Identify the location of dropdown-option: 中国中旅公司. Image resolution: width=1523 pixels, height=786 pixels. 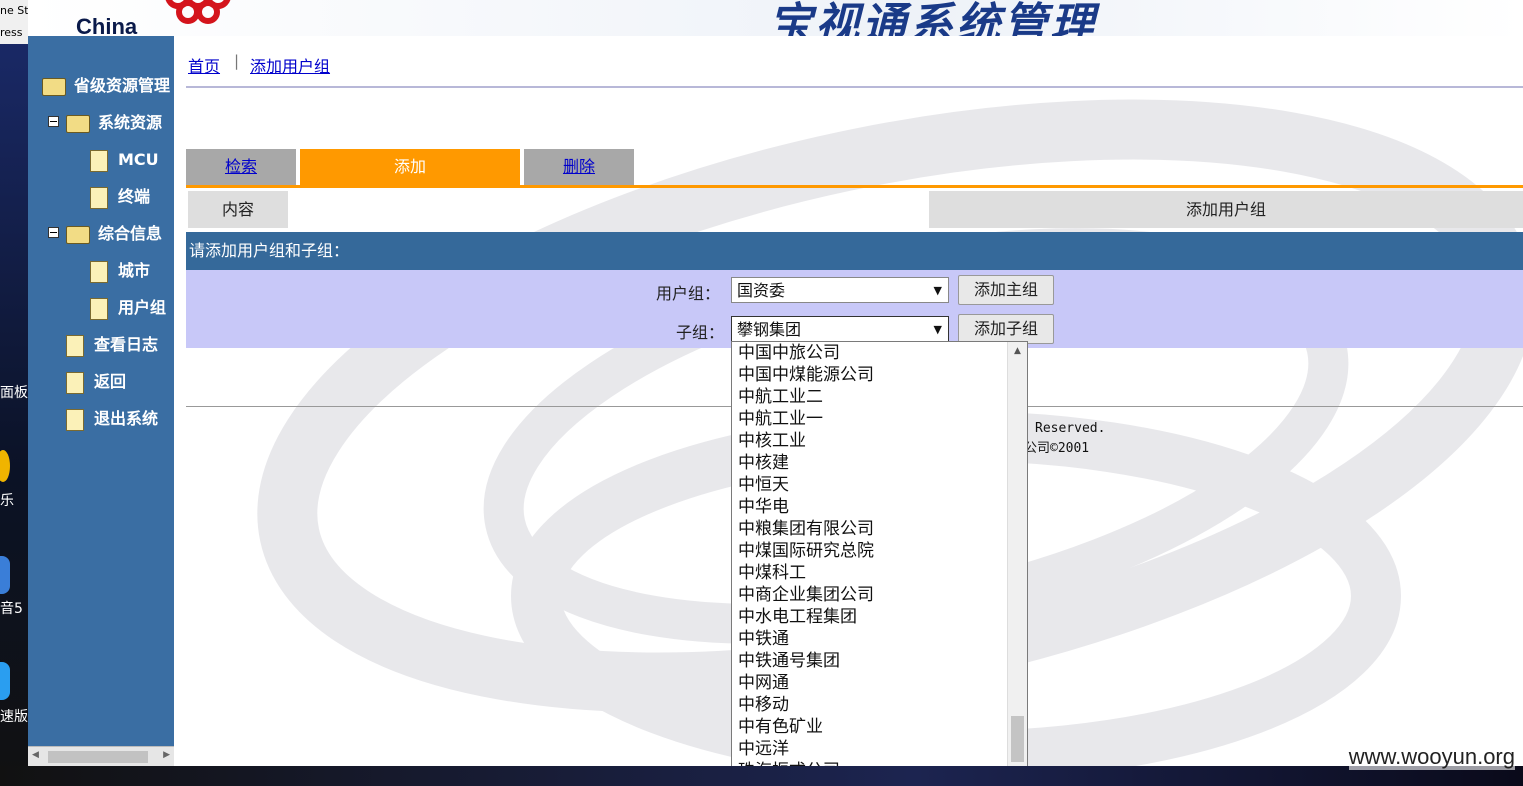
(867, 353).